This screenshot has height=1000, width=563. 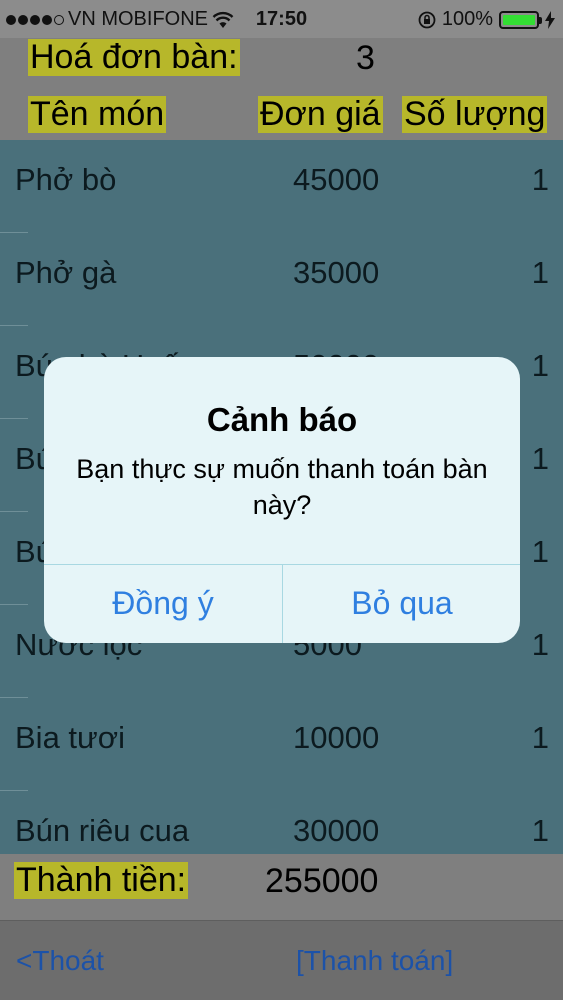 I want to click on total-label: Thành tiền:, so click(x=101, y=880).